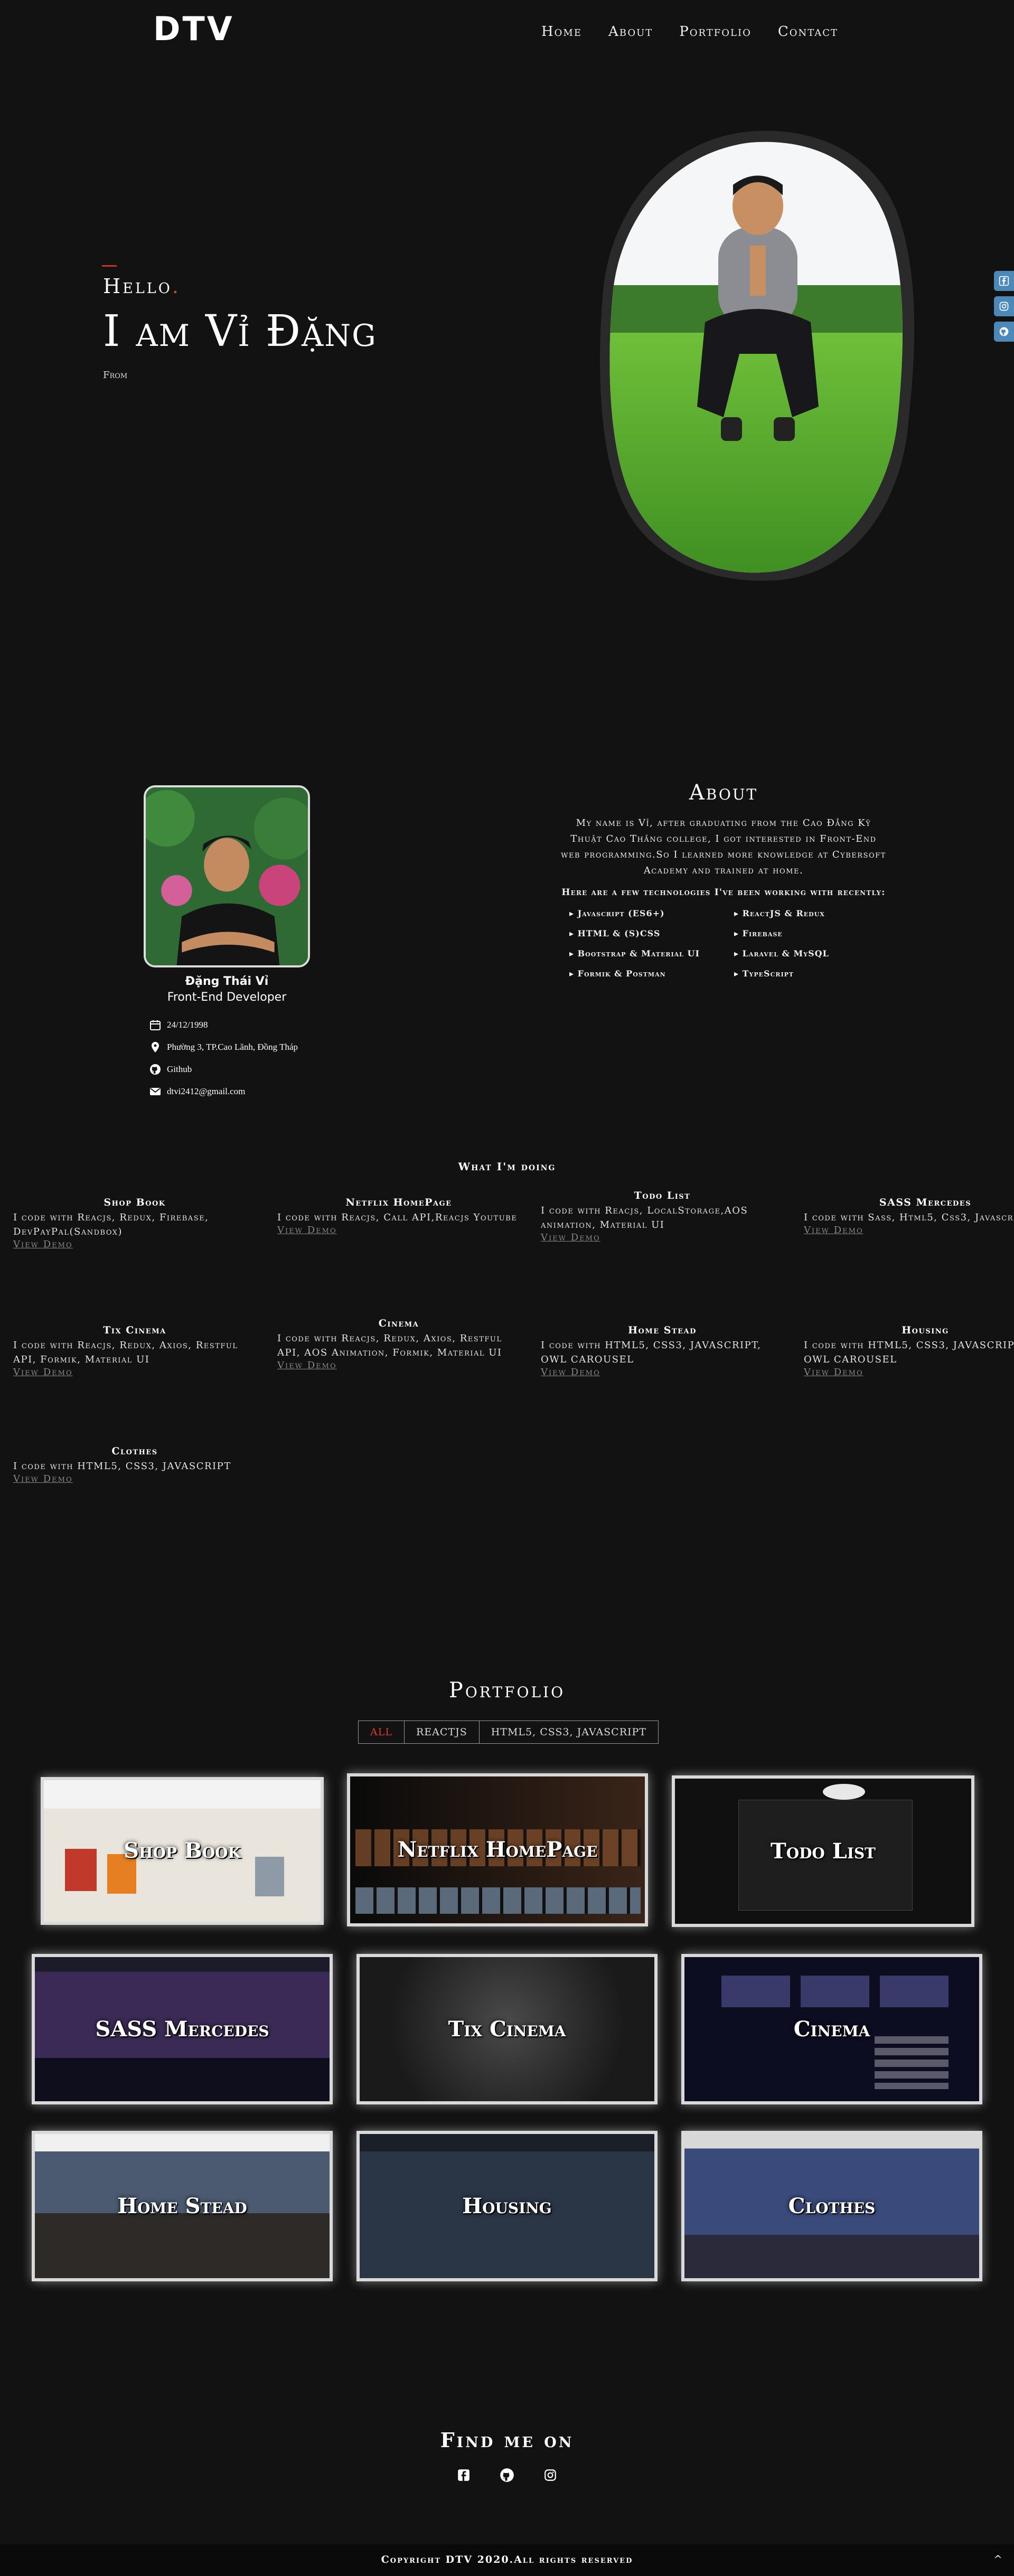 The image size is (1014, 2576). What do you see at coordinates (808, 32) in the screenshot?
I see `nav-contact: Contact` at bounding box center [808, 32].